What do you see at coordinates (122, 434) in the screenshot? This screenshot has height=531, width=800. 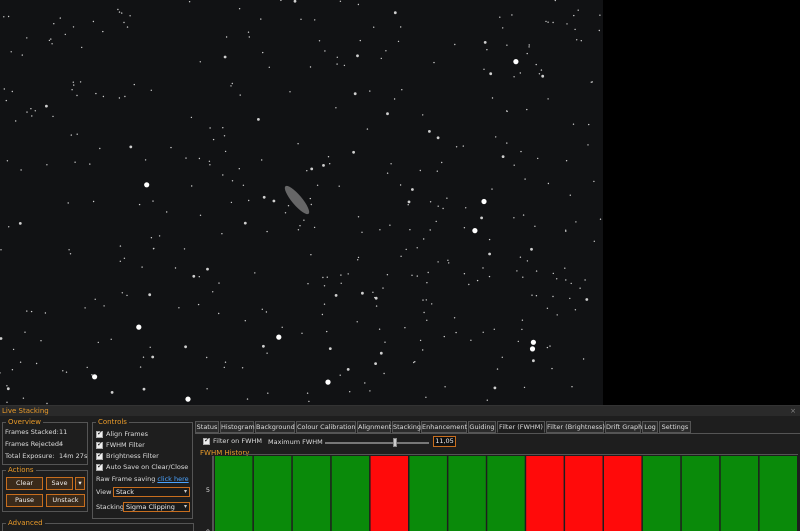 I see `align-frames-checkbox: Align Frames` at bounding box center [122, 434].